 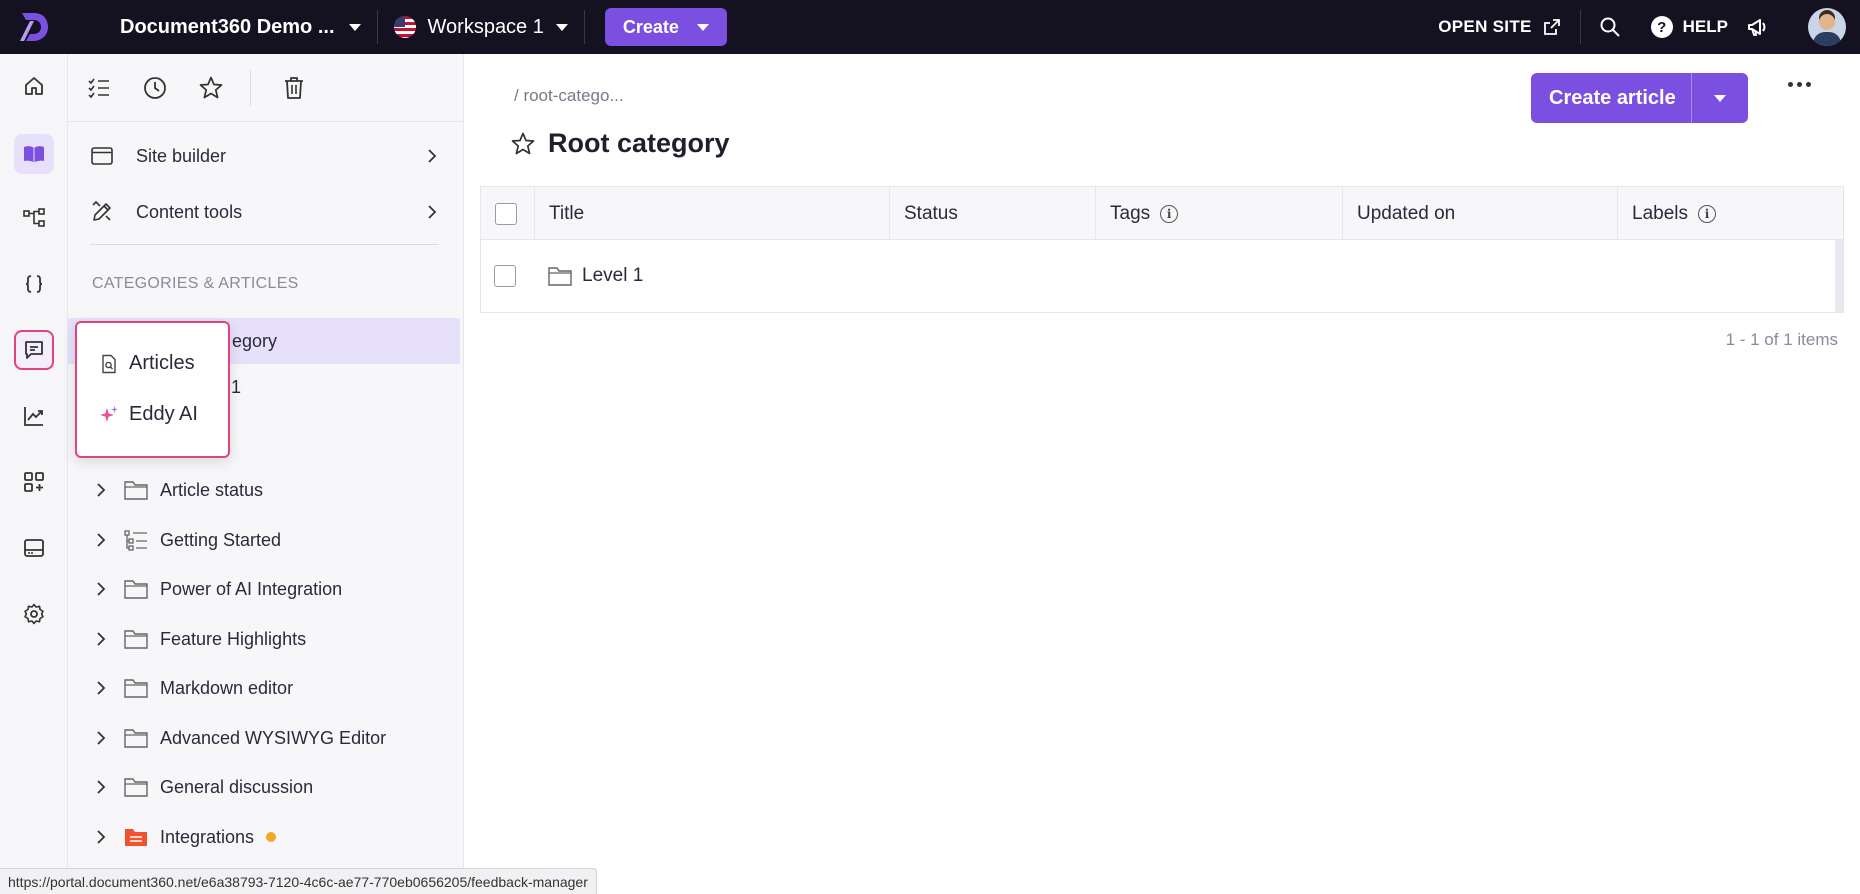 I want to click on document360-logo, so click(x=34, y=27).